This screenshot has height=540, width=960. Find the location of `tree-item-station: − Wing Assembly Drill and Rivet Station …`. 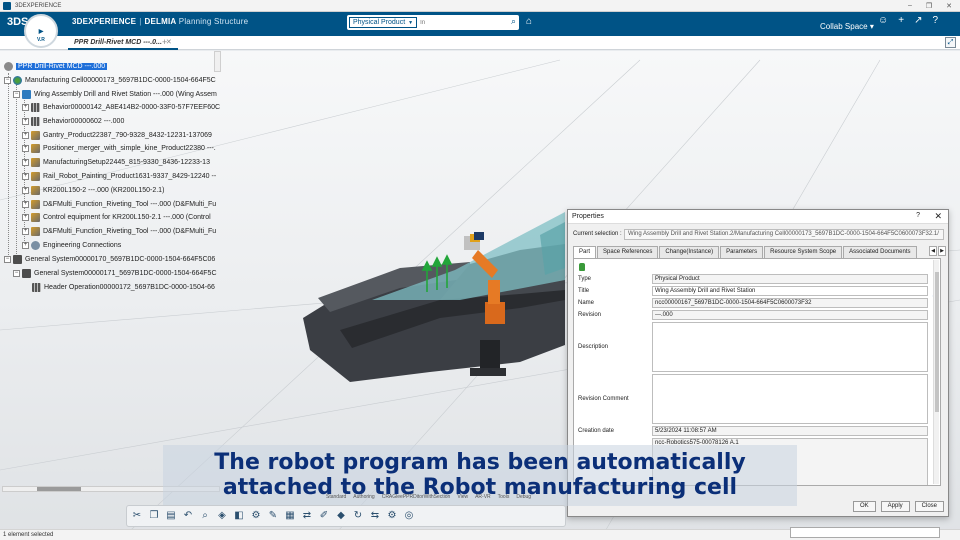

tree-item-station: − Wing Assembly Drill and Rivet Station … is located at coordinates (117, 94).